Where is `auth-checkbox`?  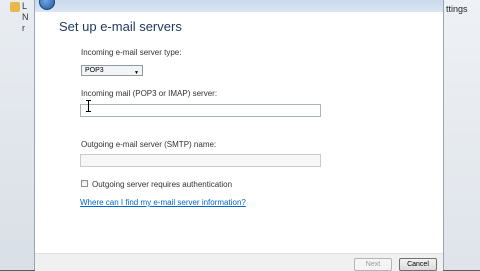 auth-checkbox is located at coordinates (84, 183).